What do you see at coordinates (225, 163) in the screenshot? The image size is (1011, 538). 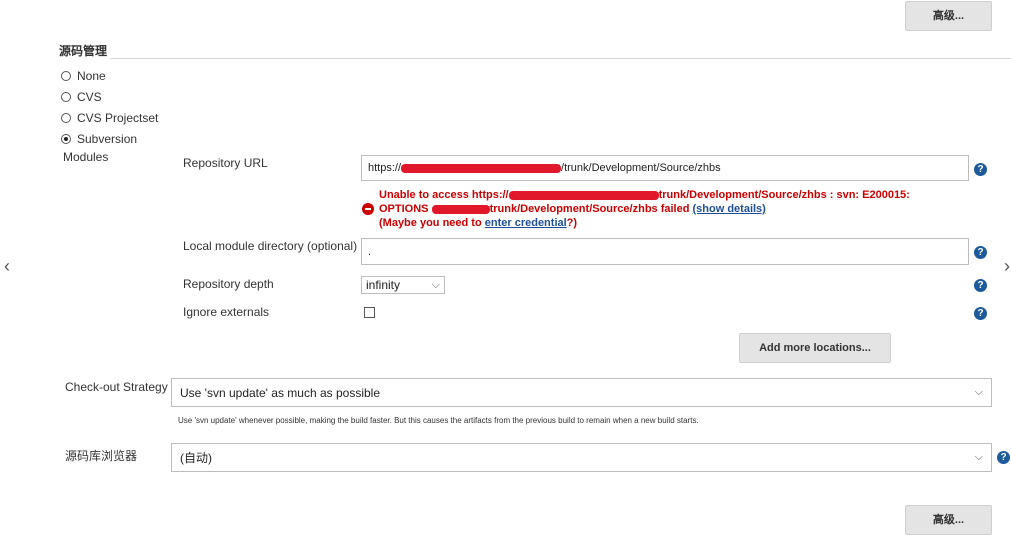 I see `repository-url-label: Repository URL` at bounding box center [225, 163].